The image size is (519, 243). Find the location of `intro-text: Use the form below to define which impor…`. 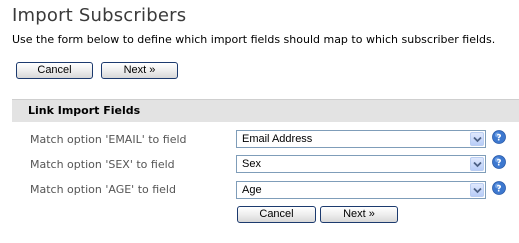

intro-text: Use the form below to define which impor… is located at coordinates (254, 39).